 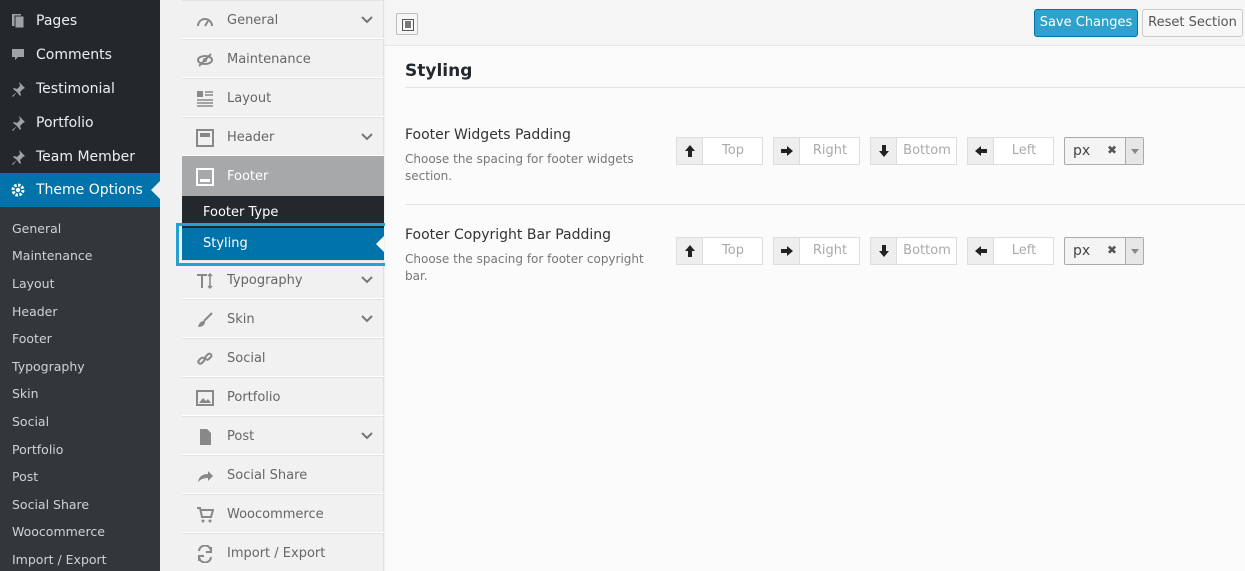 What do you see at coordinates (36, 229) in the screenshot?
I see `submenu-item-general: General` at bounding box center [36, 229].